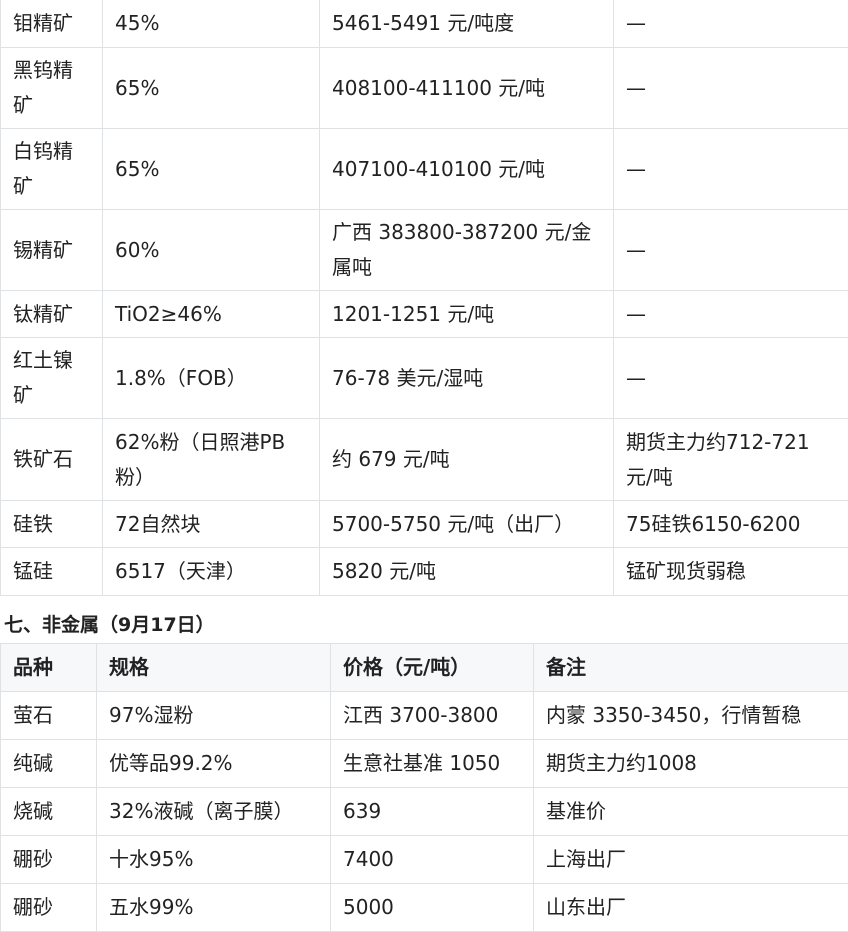  Describe the element at coordinates (52, 572) in the screenshot. I see `commodity-name: 锰硅` at that location.